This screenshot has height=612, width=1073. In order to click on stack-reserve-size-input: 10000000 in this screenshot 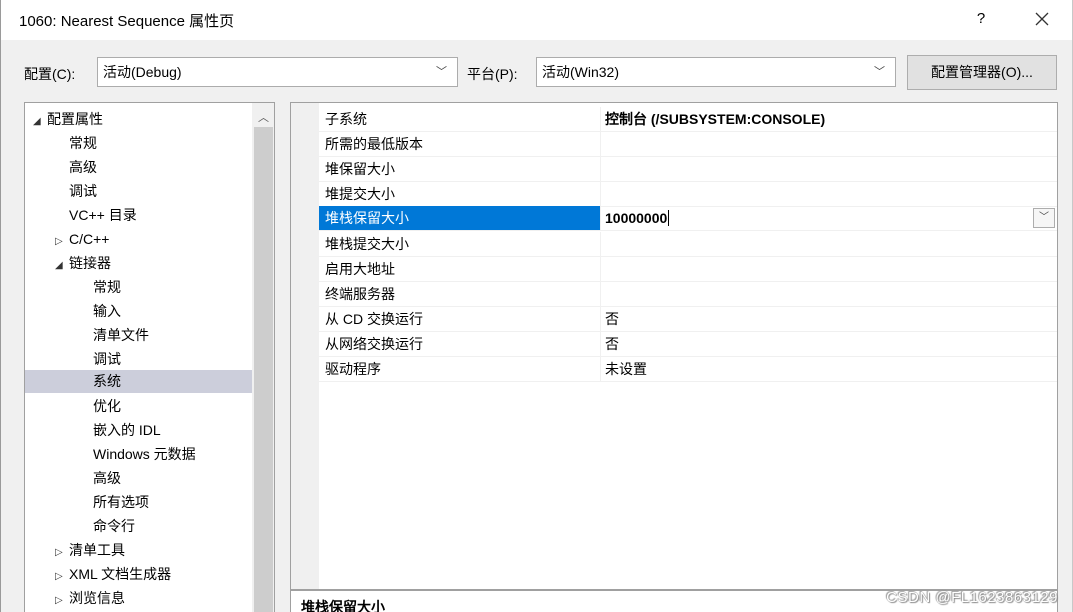, I will do `click(829, 218)`.